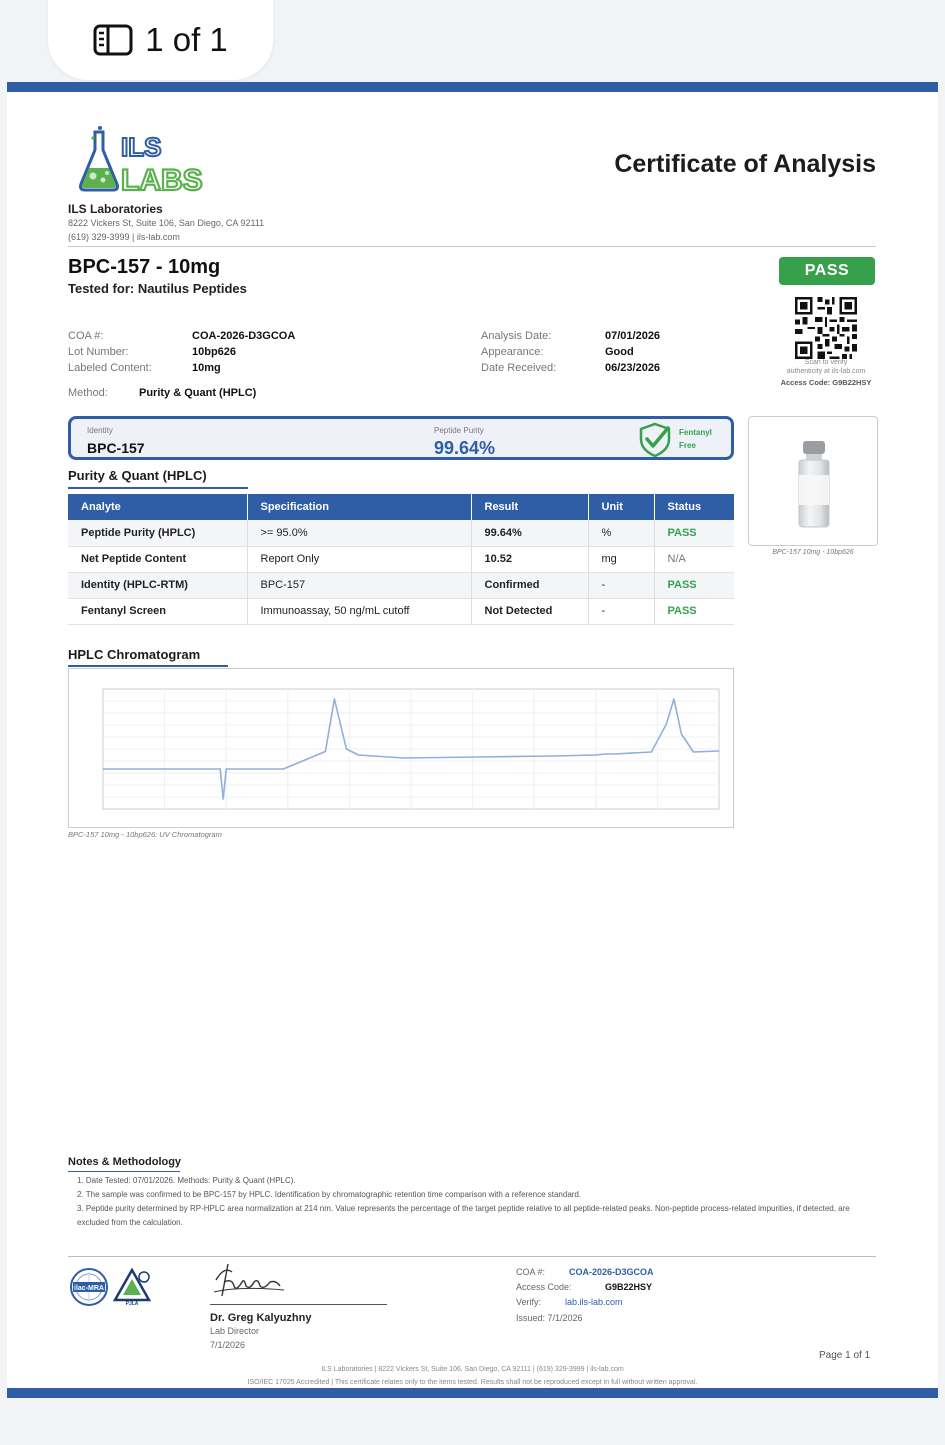 The width and height of the screenshot is (945, 1445). I want to click on vial-image, so click(814, 484).